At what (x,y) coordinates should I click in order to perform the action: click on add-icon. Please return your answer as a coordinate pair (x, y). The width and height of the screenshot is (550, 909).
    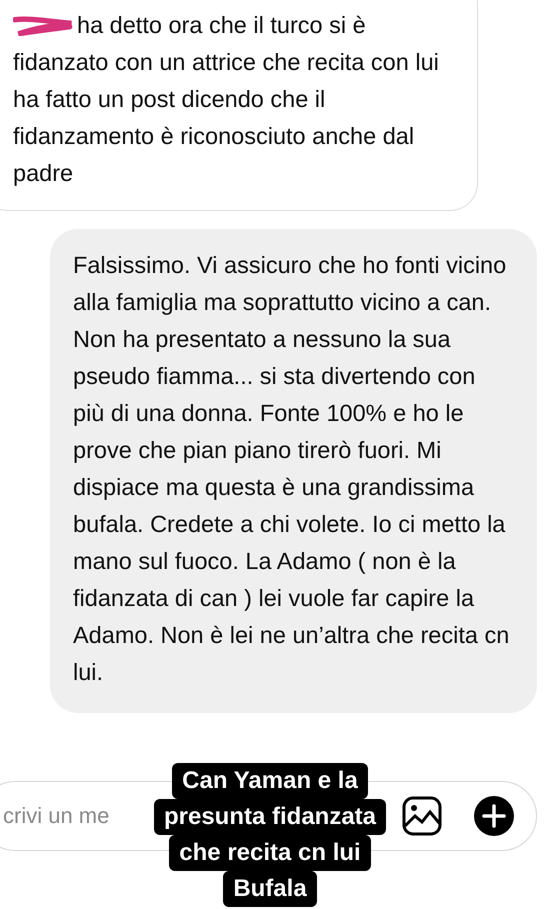
    Looking at the image, I should click on (494, 816).